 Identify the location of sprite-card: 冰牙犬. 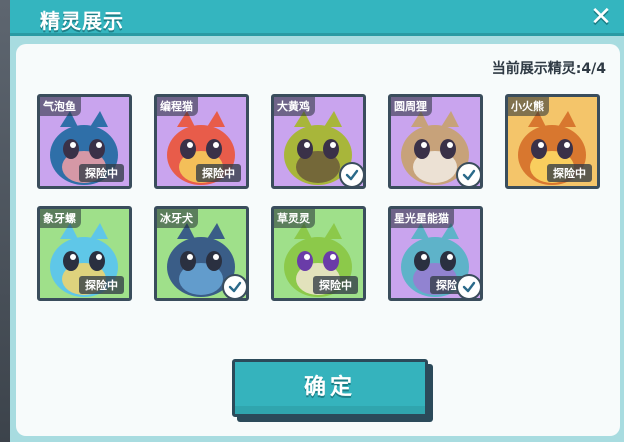
(201, 253).